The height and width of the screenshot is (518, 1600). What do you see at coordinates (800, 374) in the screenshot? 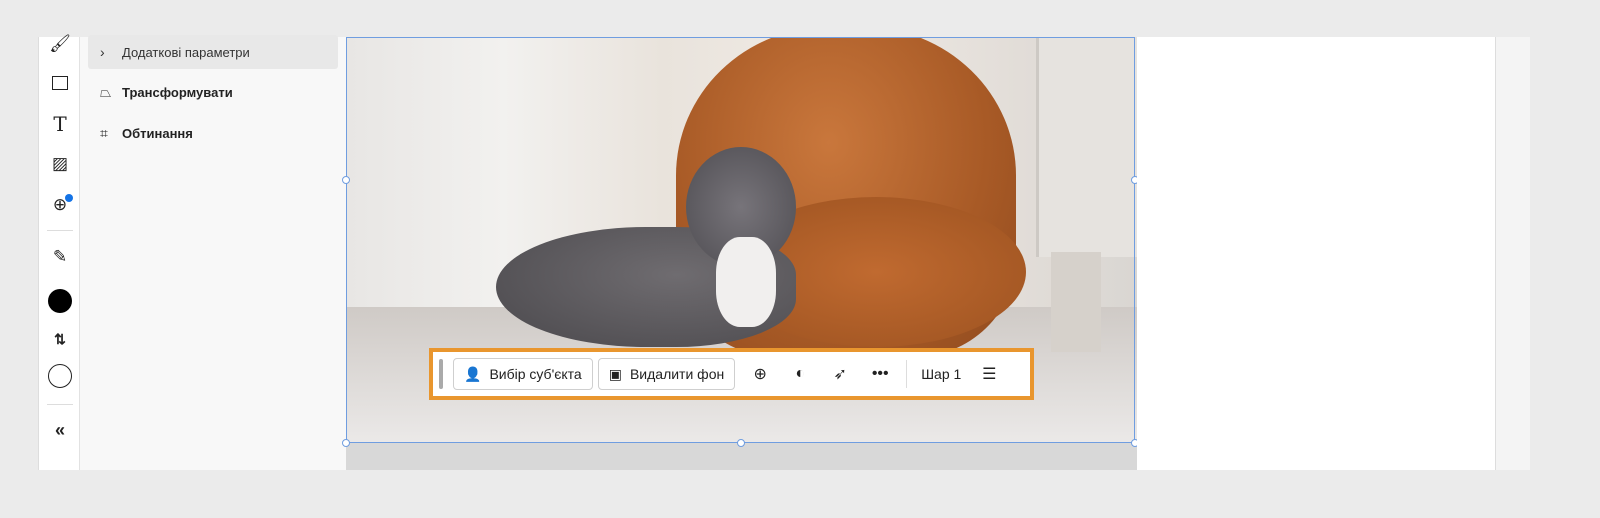
I see `adjust-contrast-icon: ◐` at bounding box center [800, 374].